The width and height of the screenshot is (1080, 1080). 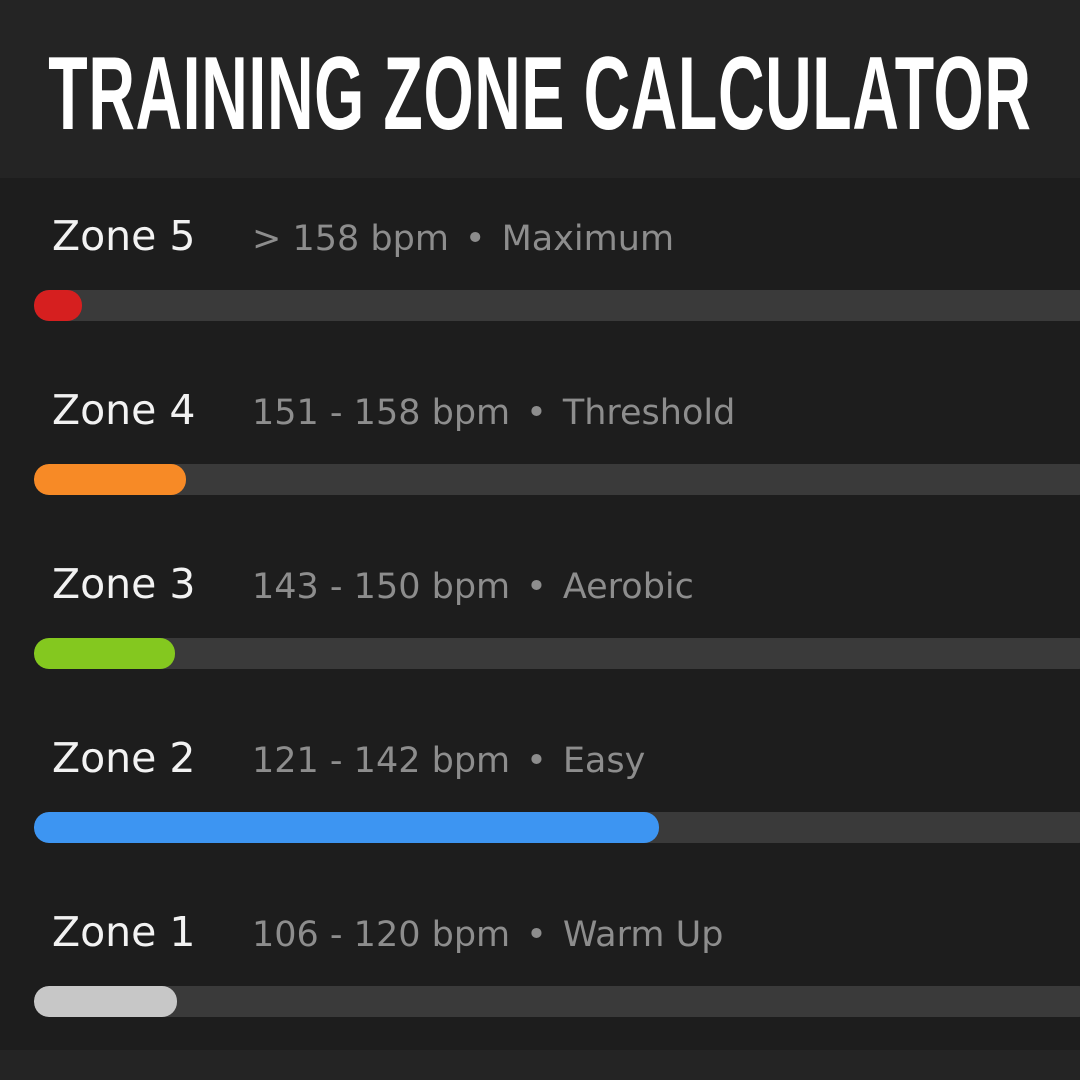 What do you see at coordinates (463, 239) in the screenshot?
I see `zone-detail: > 158 bpm • Maximum` at bounding box center [463, 239].